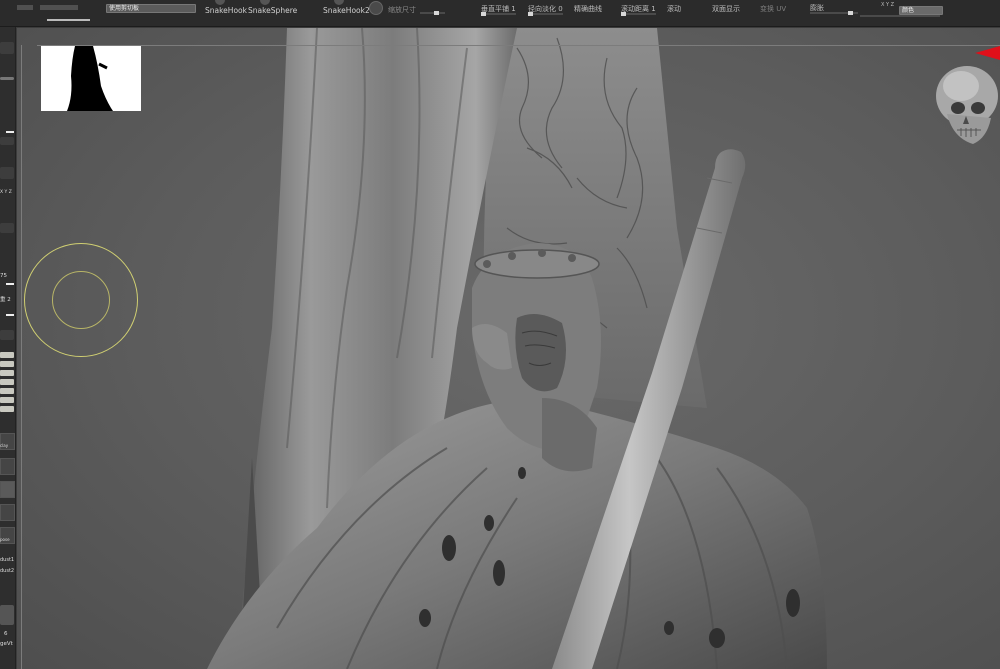 This screenshot has height=669, width=1000. What do you see at coordinates (226, 10) in the screenshot?
I see `brush-snakehook: SnakeHook` at bounding box center [226, 10].